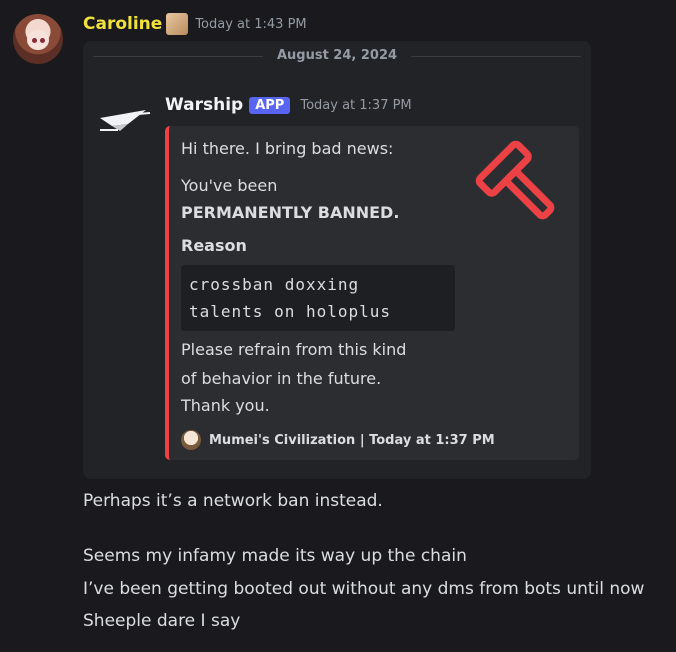  What do you see at coordinates (290, 212) in the screenshot?
I see `embed-ban-text: PERMANENTLY BANNED.` at bounding box center [290, 212].